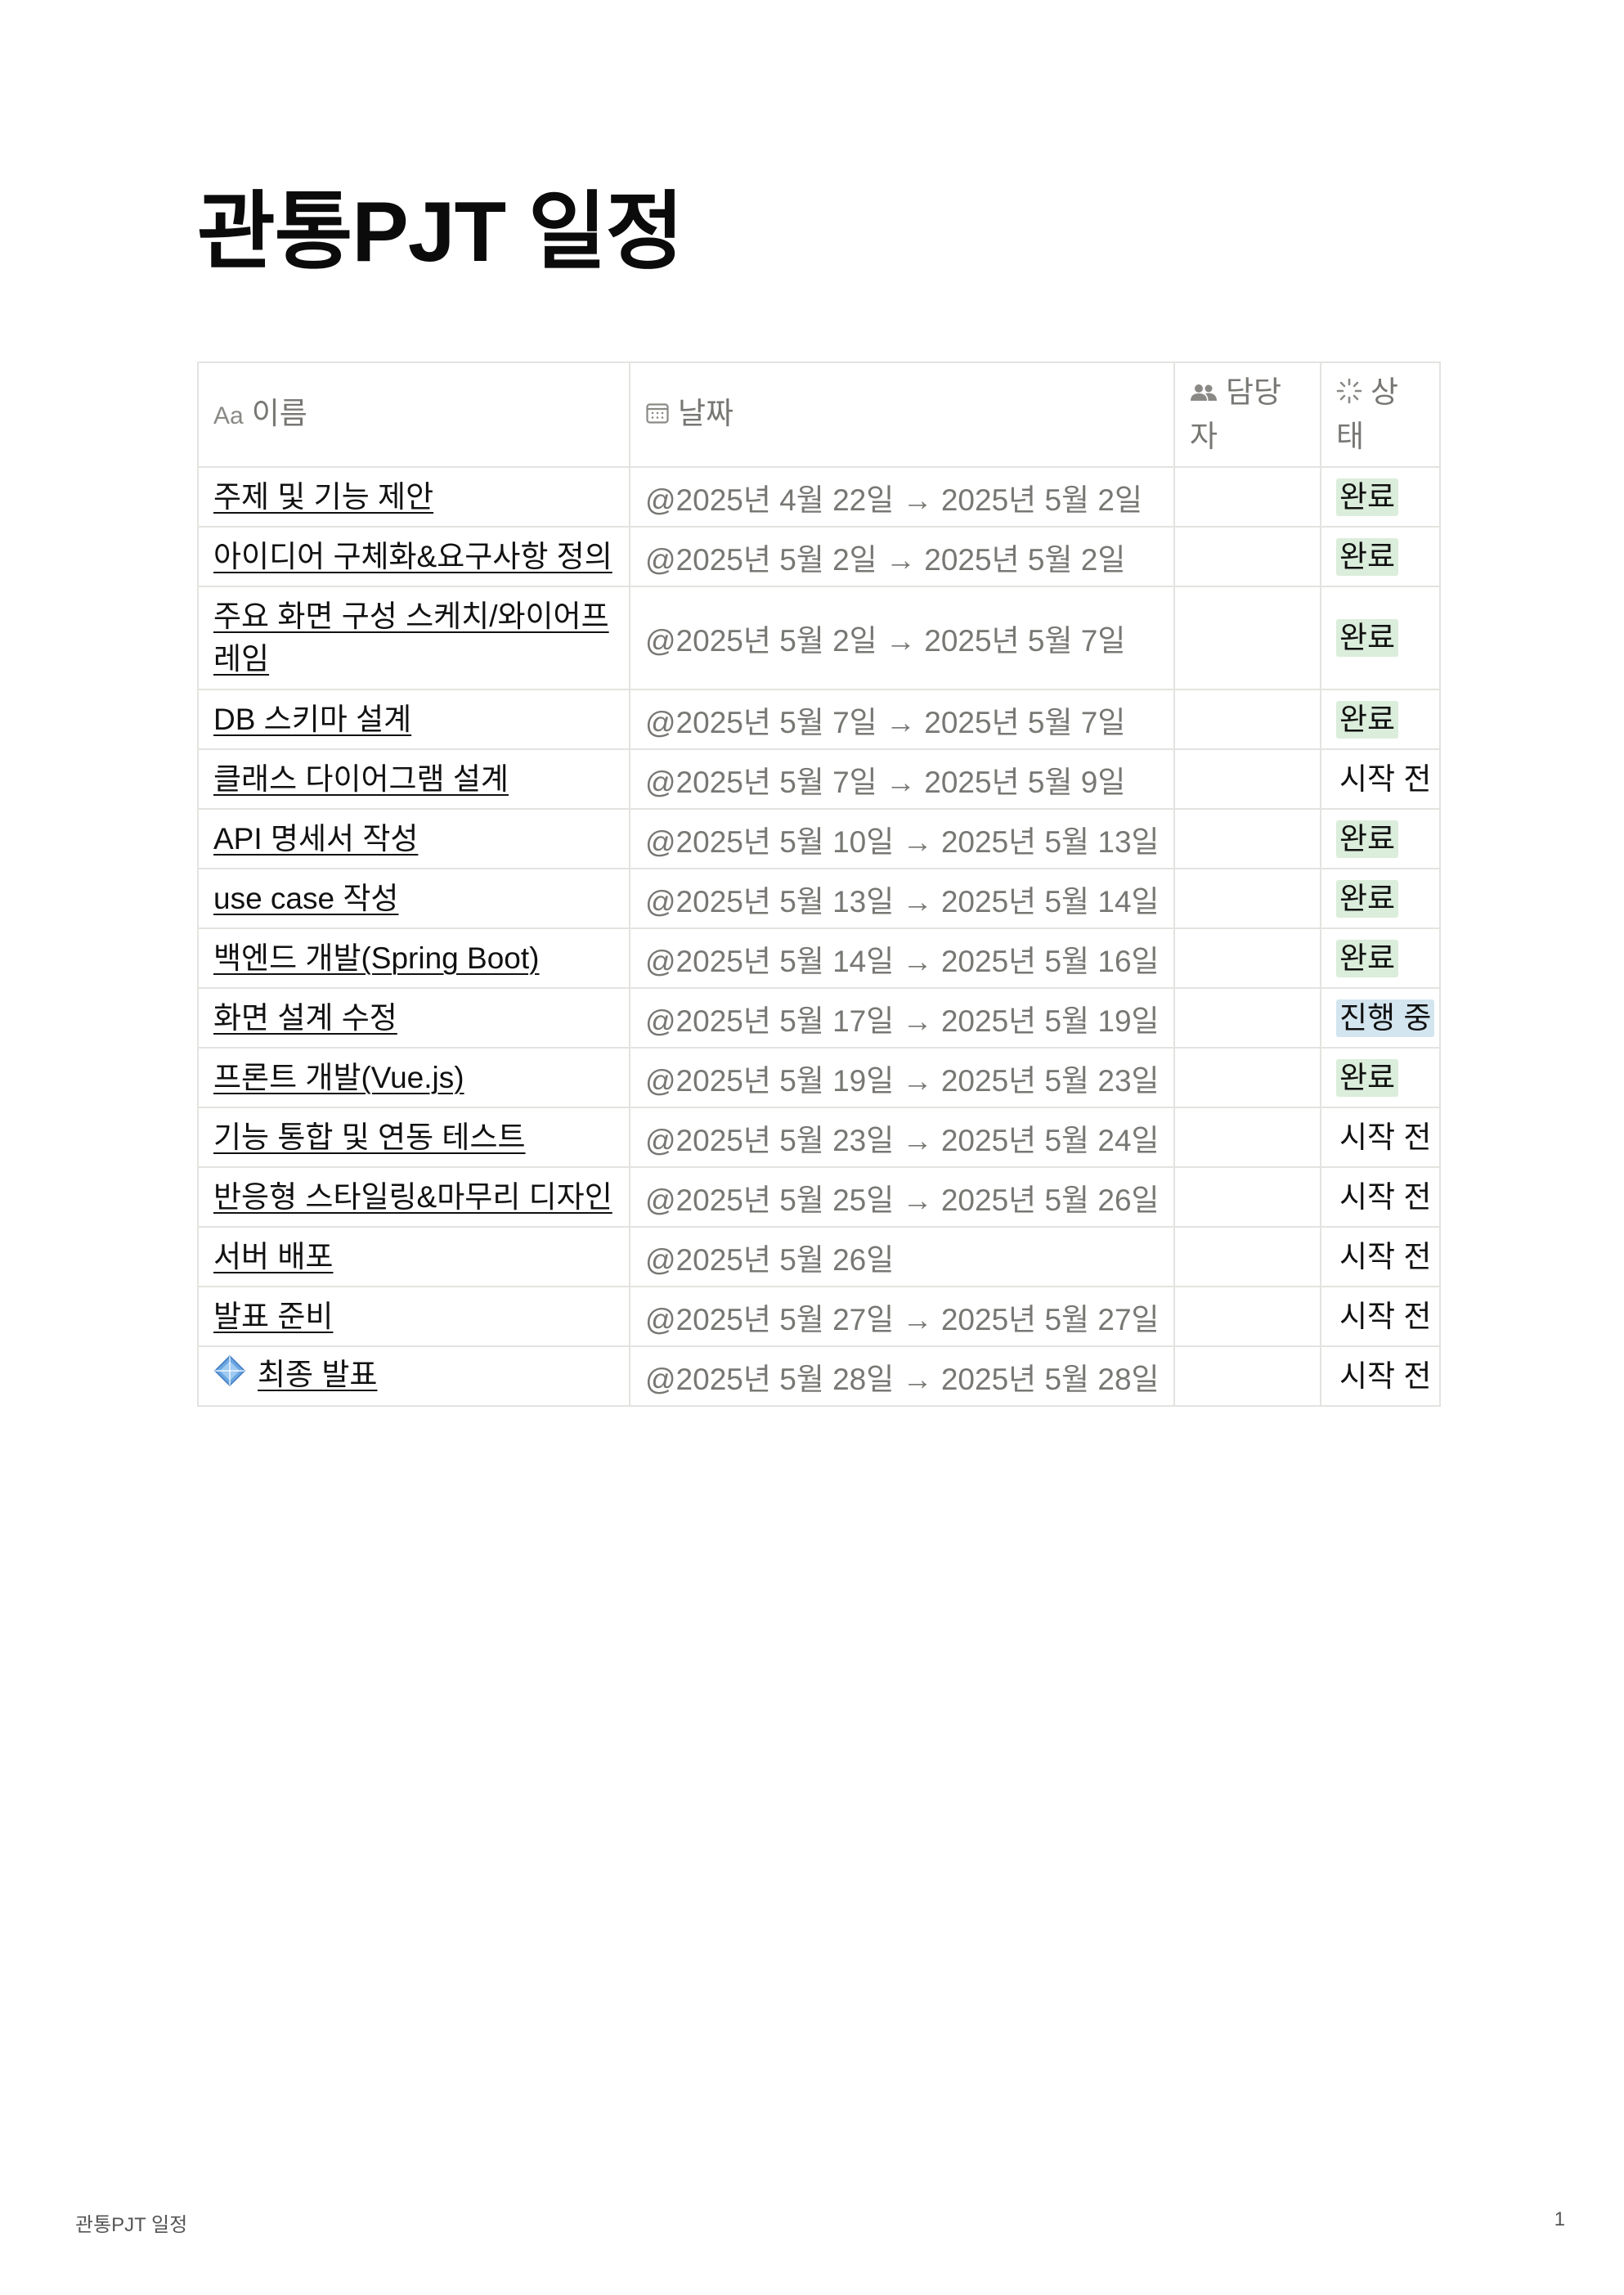 This screenshot has height=2295, width=1624. What do you see at coordinates (902, 958) in the screenshot?
I see `date-cell: @2025년 5월 14일 → 2025년 5월 16일` at bounding box center [902, 958].